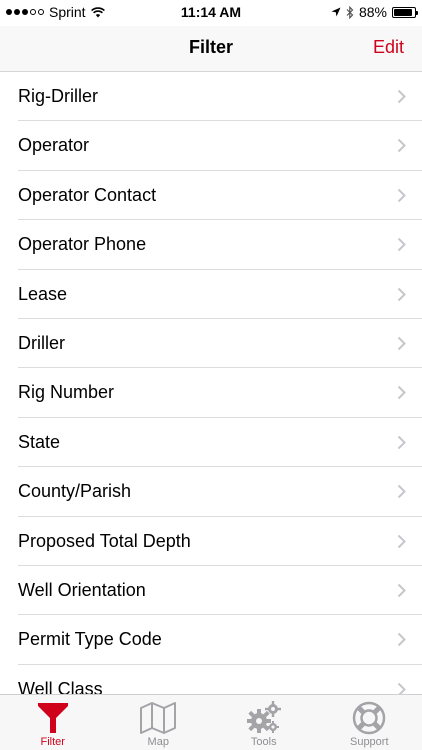  What do you see at coordinates (82, 589) in the screenshot?
I see `filter-row-label: Well Orientation` at bounding box center [82, 589].